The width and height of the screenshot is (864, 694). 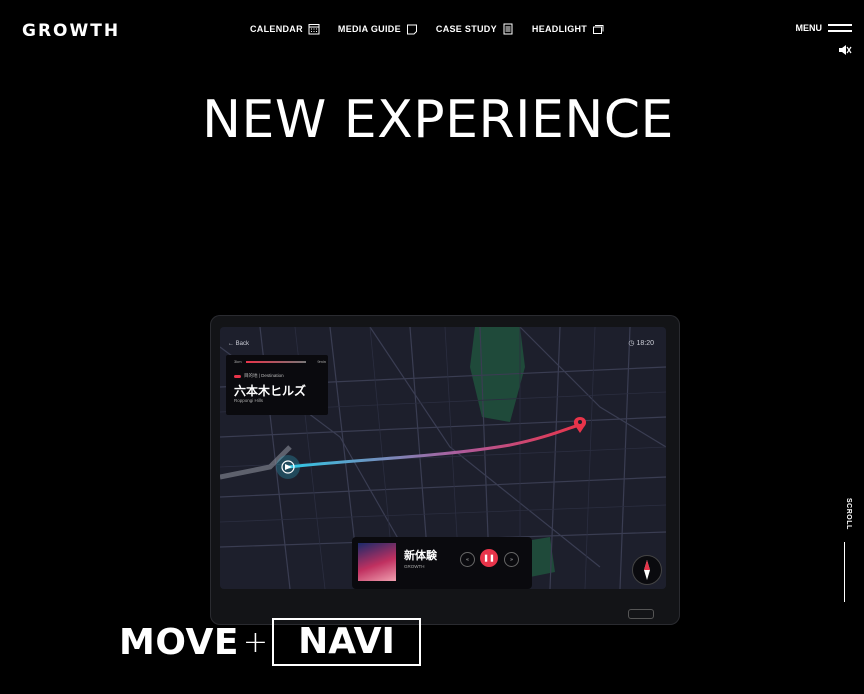 I want to click on device-home-button, so click(x=641, y=614).